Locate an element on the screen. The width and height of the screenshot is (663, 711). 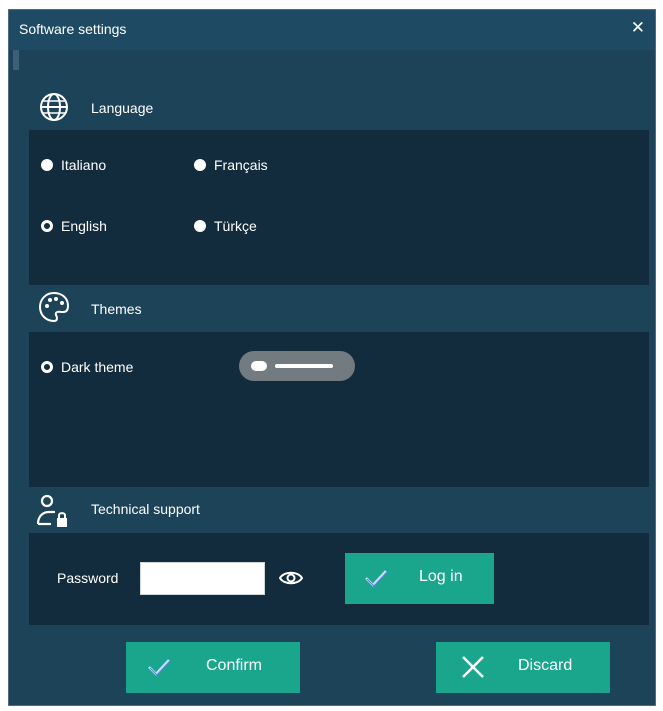
radio-francais: Français is located at coordinates (231, 165).